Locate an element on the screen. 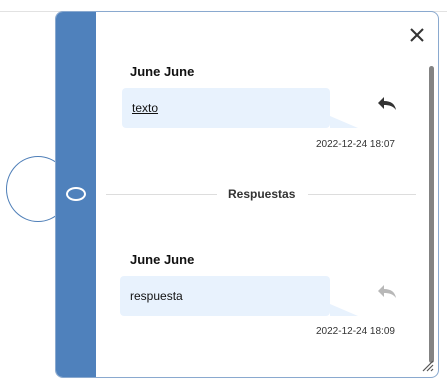  reply-button-active is located at coordinates (387, 103).